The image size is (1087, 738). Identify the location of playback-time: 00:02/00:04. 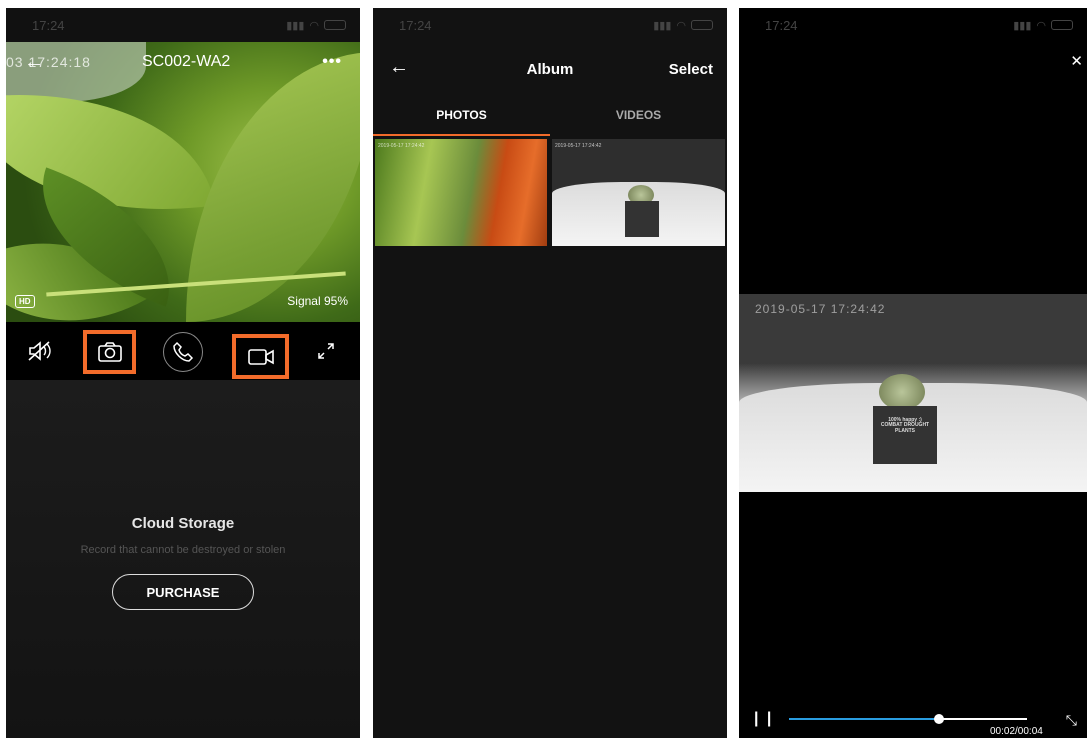
(1016, 731).